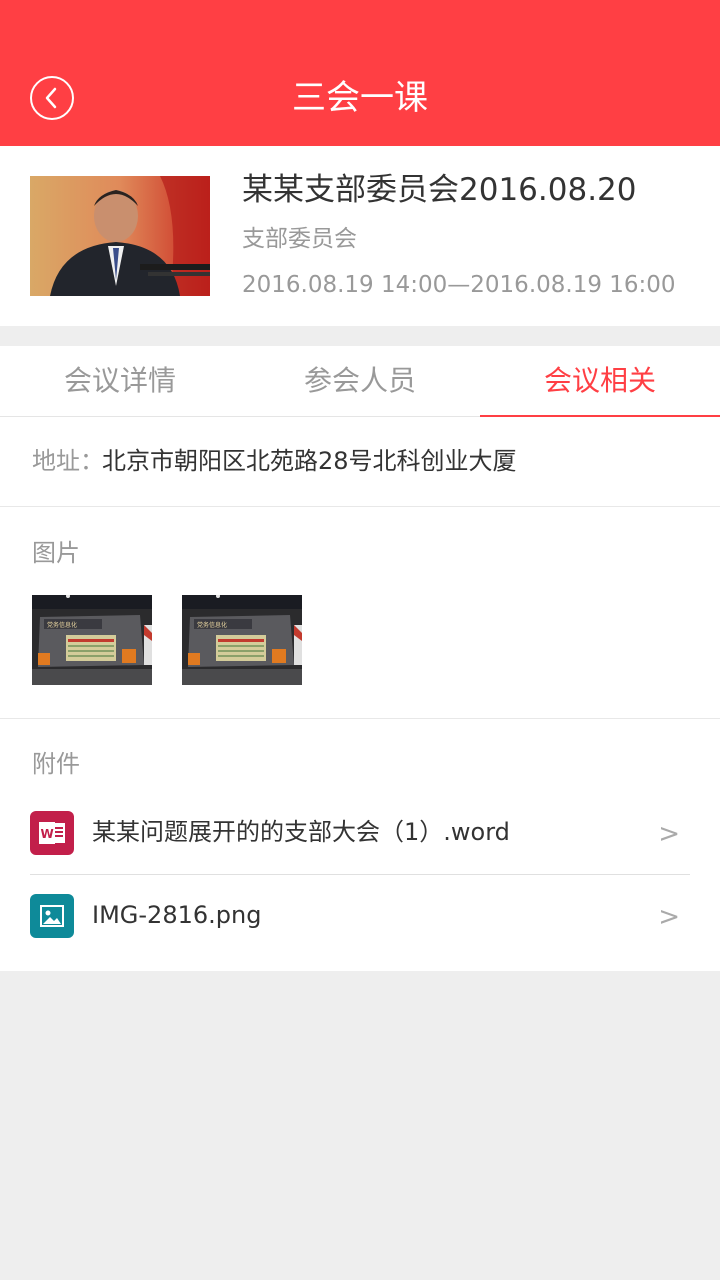 This screenshot has height=1280, width=720. What do you see at coordinates (459, 285) in the screenshot?
I see `meeting-time: 2016.08.19 14:00—2016.08.19 16:00` at bounding box center [459, 285].